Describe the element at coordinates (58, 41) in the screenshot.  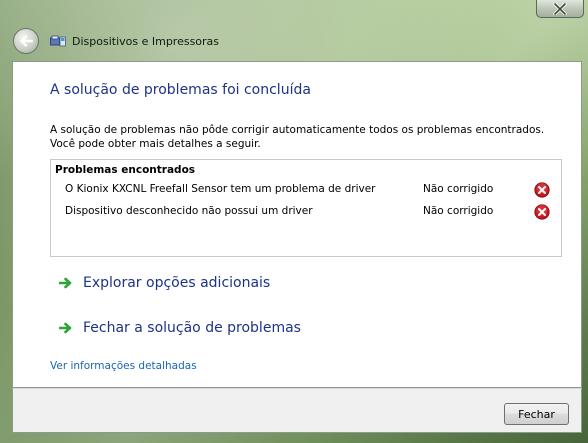
I see `printer-icon` at that location.